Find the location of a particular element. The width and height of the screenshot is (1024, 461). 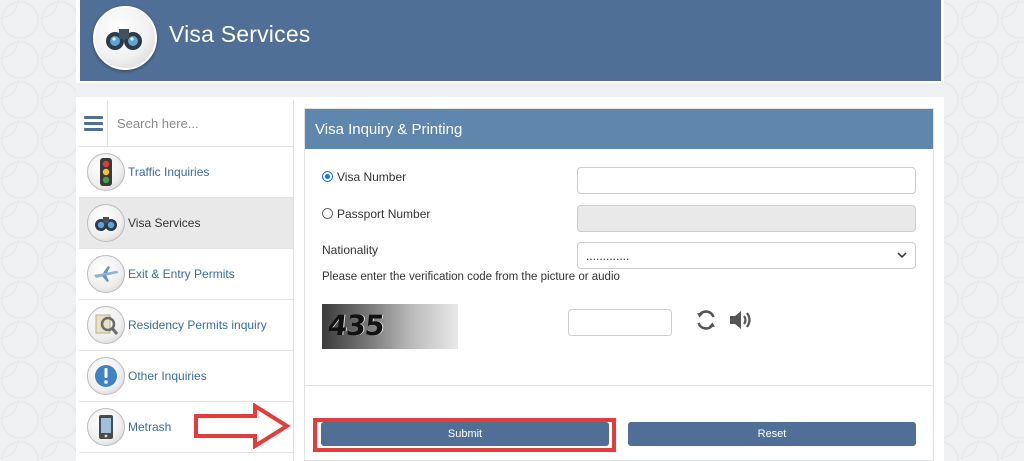

info-exclamation-icon is located at coordinates (106, 376).